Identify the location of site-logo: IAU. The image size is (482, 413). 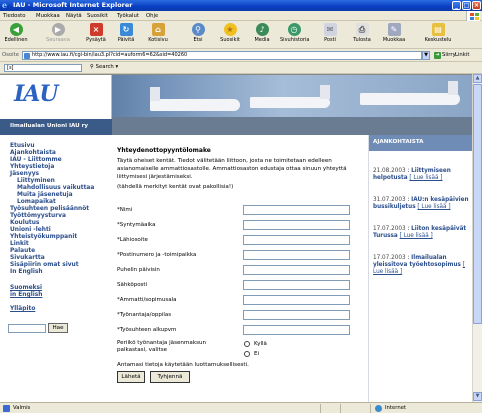
(36, 94).